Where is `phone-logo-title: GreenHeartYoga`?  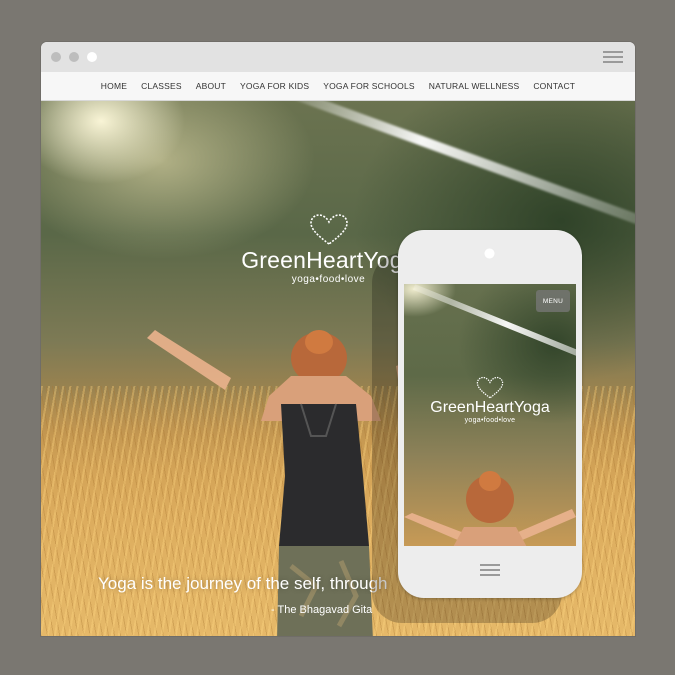 phone-logo-title: GreenHeartYoga is located at coordinates (490, 407).